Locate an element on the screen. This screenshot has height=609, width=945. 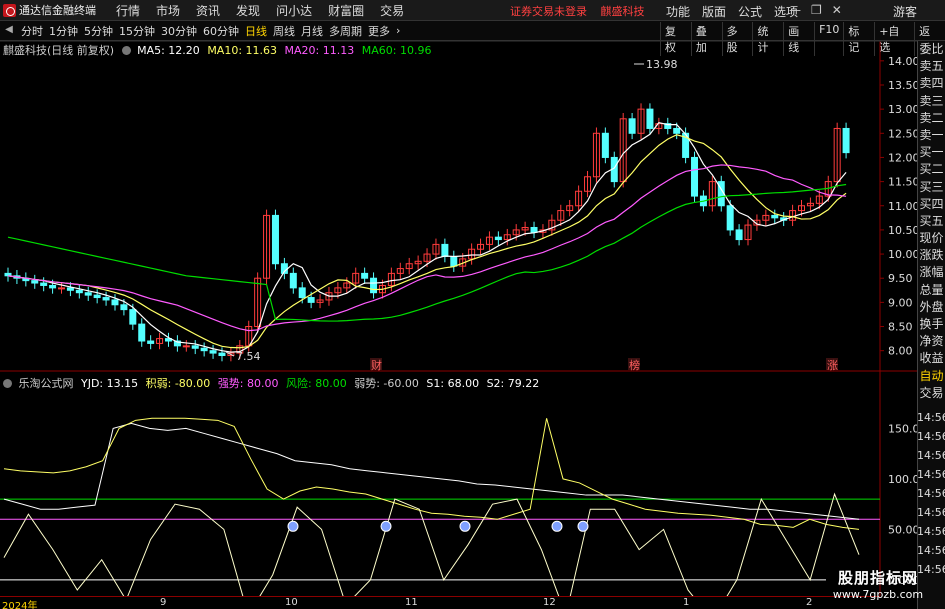
y-tick-label: 14.00 is located at coordinates (902, 61).